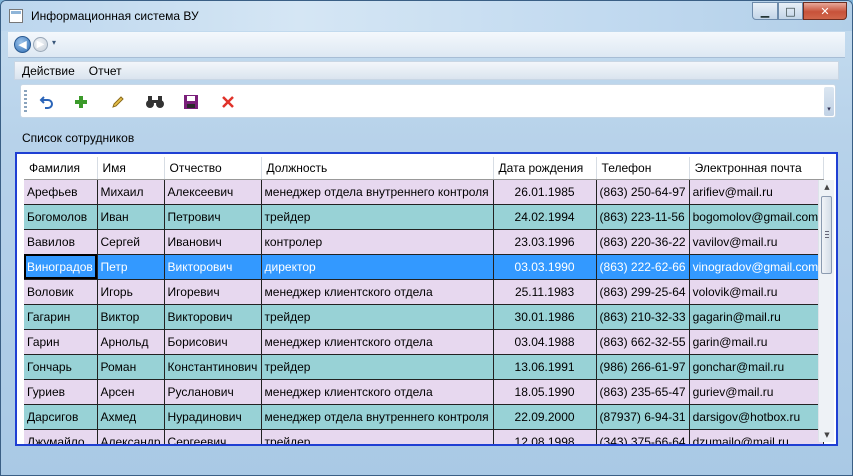 This screenshot has height=476, width=853. Describe the element at coordinates (643, 342) in the screenshot. I see `cell-phone: (863) 662-32-55` at that location.